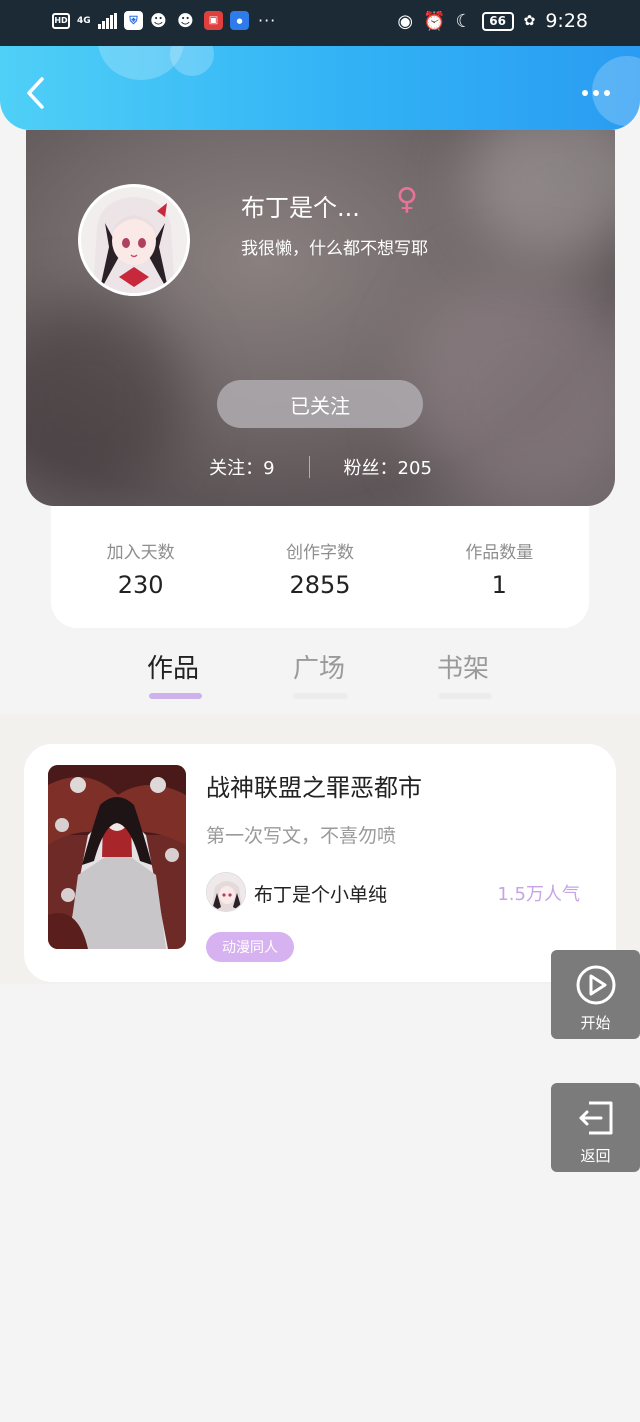 The height and width of the screenshot is (1422, 640). What do you see at coordinates (463, 666) in the screenshot?
I see `tab-bookshelf: 书架` at bounding box center [463, 666].